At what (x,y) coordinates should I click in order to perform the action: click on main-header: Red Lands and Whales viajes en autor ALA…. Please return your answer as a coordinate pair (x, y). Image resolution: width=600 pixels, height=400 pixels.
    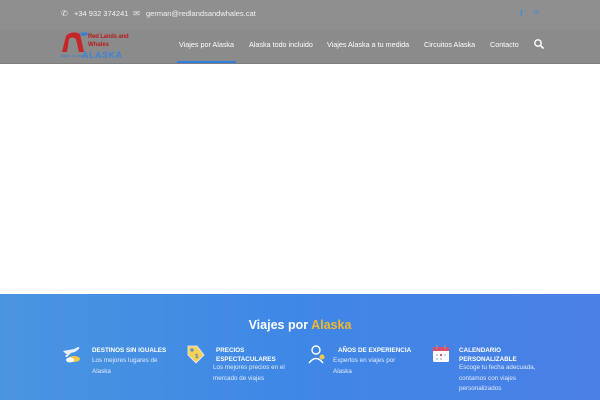
    Looking at the image, I should click on (300, 47).